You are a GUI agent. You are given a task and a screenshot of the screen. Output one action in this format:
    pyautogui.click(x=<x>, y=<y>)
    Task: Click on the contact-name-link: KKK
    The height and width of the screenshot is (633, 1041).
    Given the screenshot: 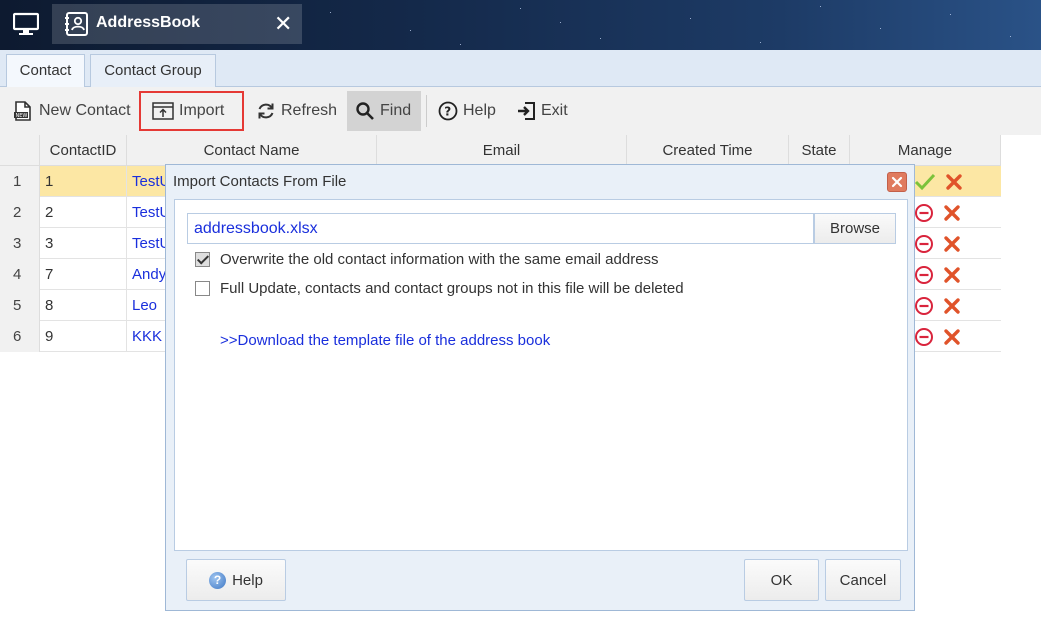 What is the action you would take?
    pyautogui.click(x=147, y=336)
    